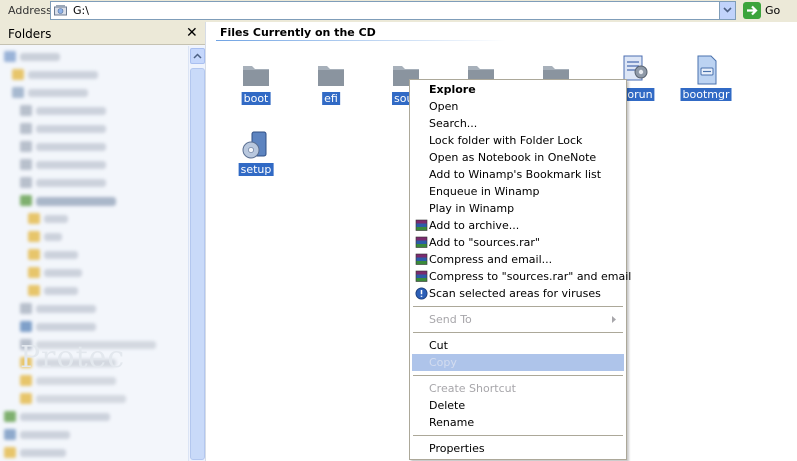 This screenshot has height=461, width=797. What do you see at coordinates (518, 157) in the screenshot?
I see `menu-item-onenote: Open as Notebook in OneNote` at bounding box center [518, 157].